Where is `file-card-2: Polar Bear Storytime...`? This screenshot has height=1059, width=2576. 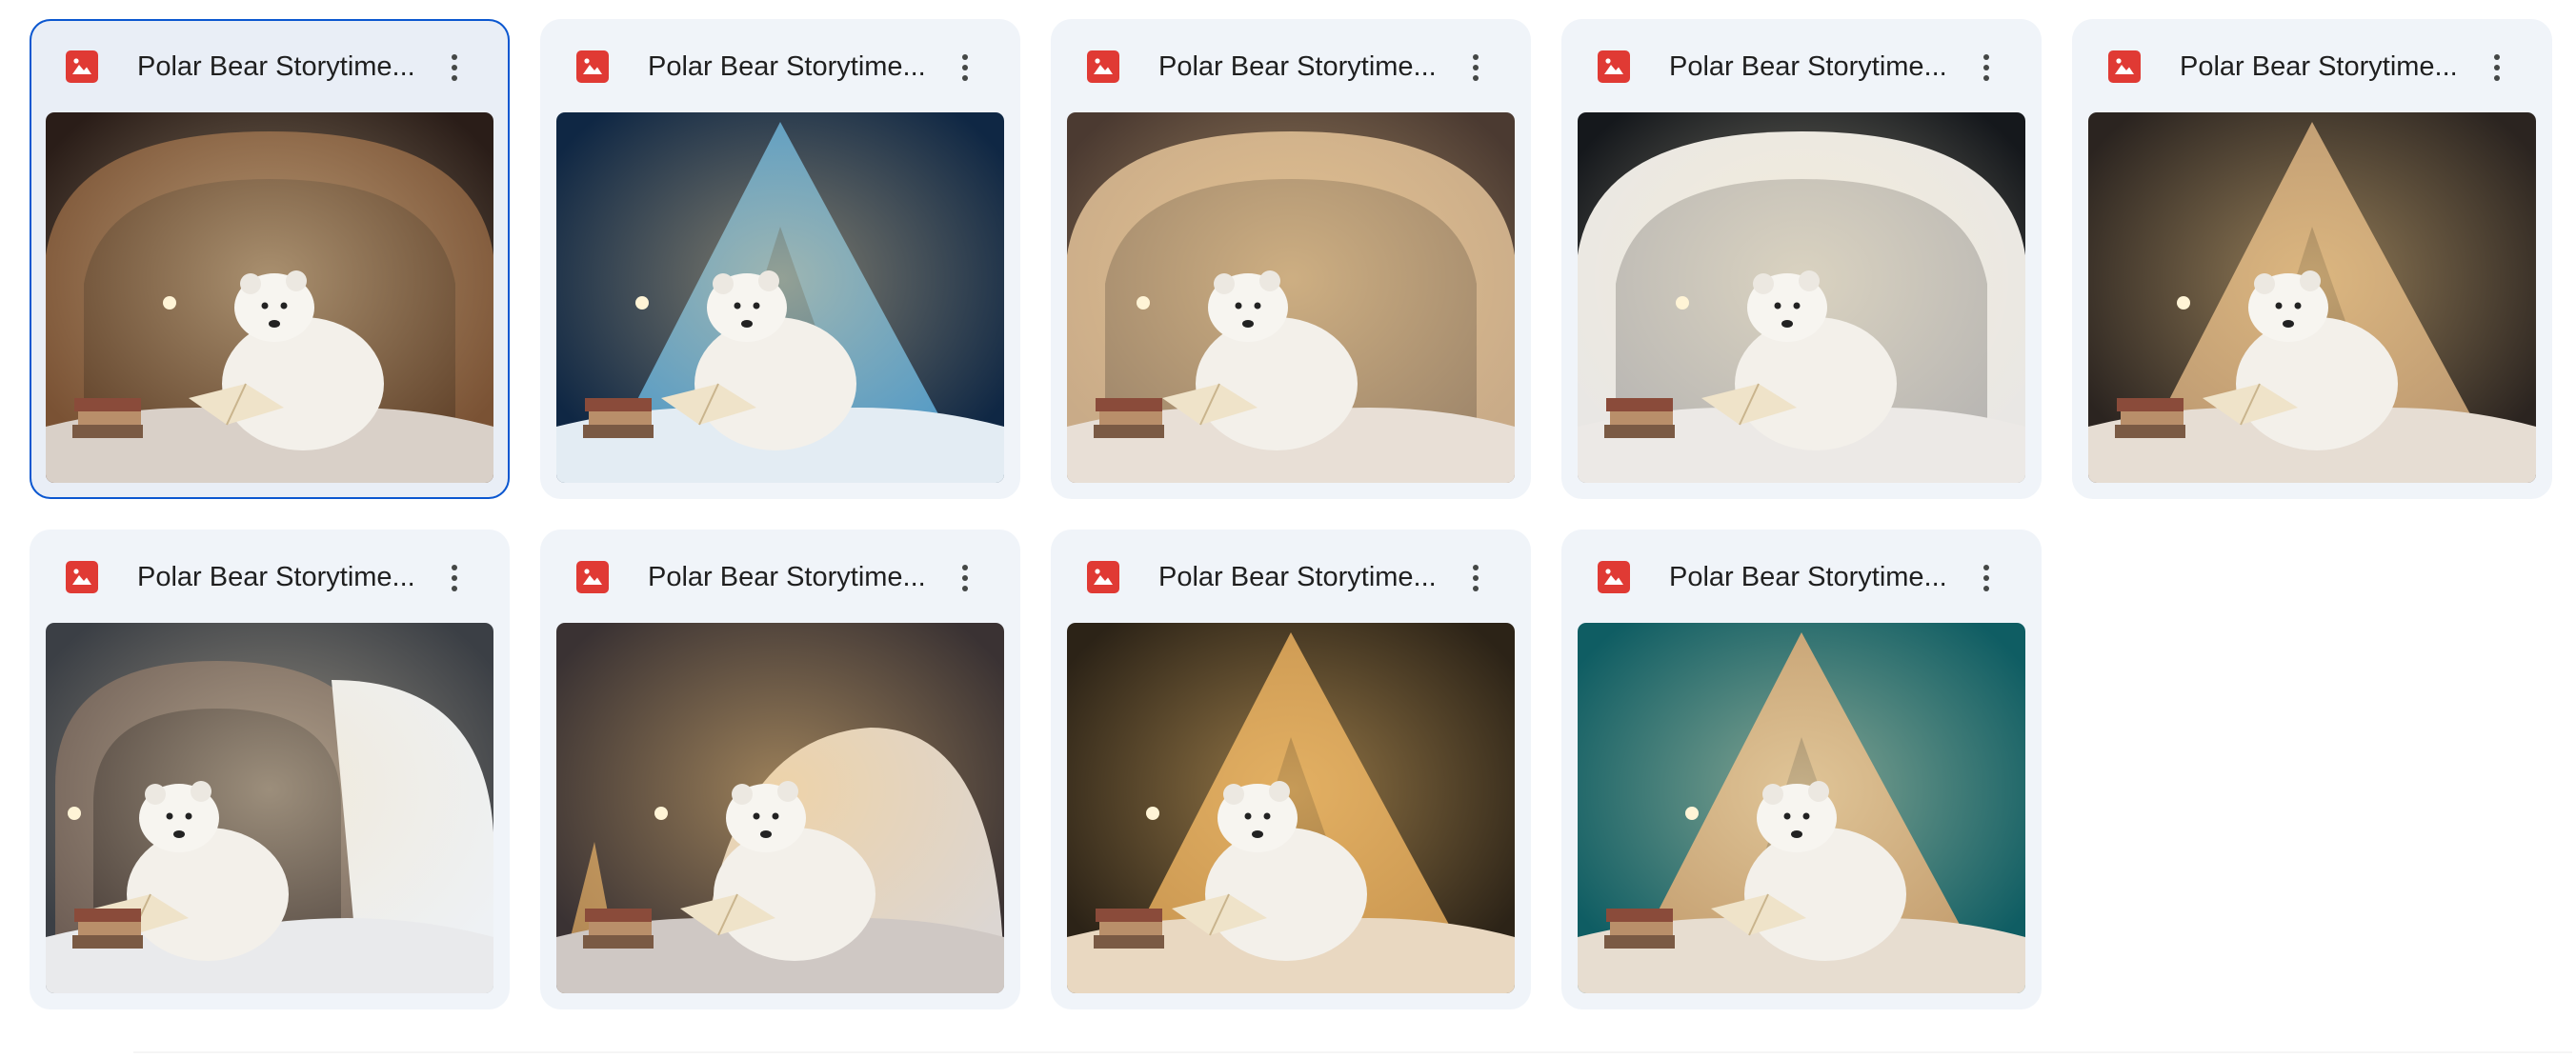
file-card-2: Polar Bear Storytime... is located at coordinates (780, 259).